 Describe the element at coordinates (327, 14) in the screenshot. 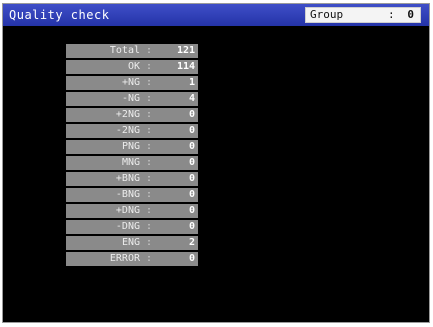

I see `group-label: Group` at that location.